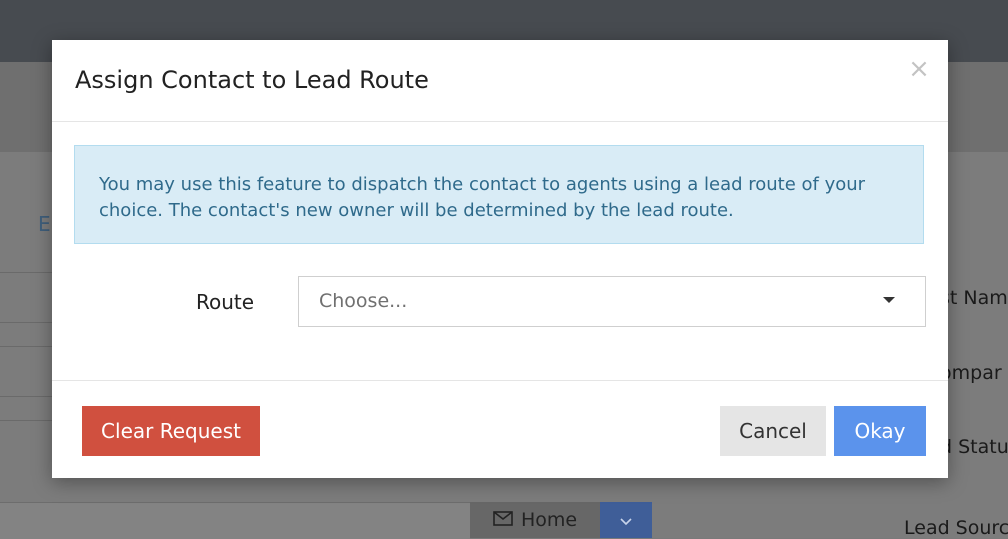  Describe the element at coordinates (500, 81) in the screenshot. I see `modal-header: Assign Contact to Lead Route ×` at that location.